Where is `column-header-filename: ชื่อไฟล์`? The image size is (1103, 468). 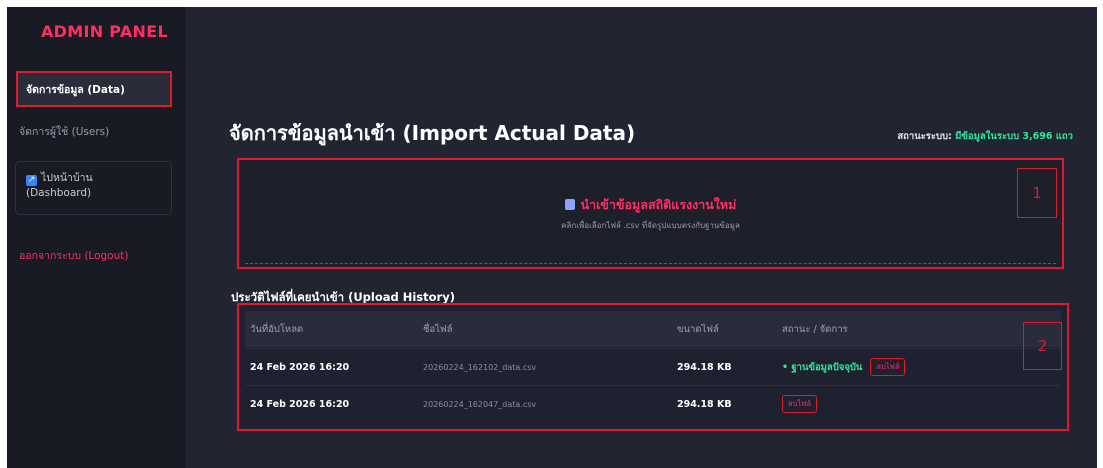
column-header-filename: ชื่อไฟล์ is located at coordinates (438, 329).